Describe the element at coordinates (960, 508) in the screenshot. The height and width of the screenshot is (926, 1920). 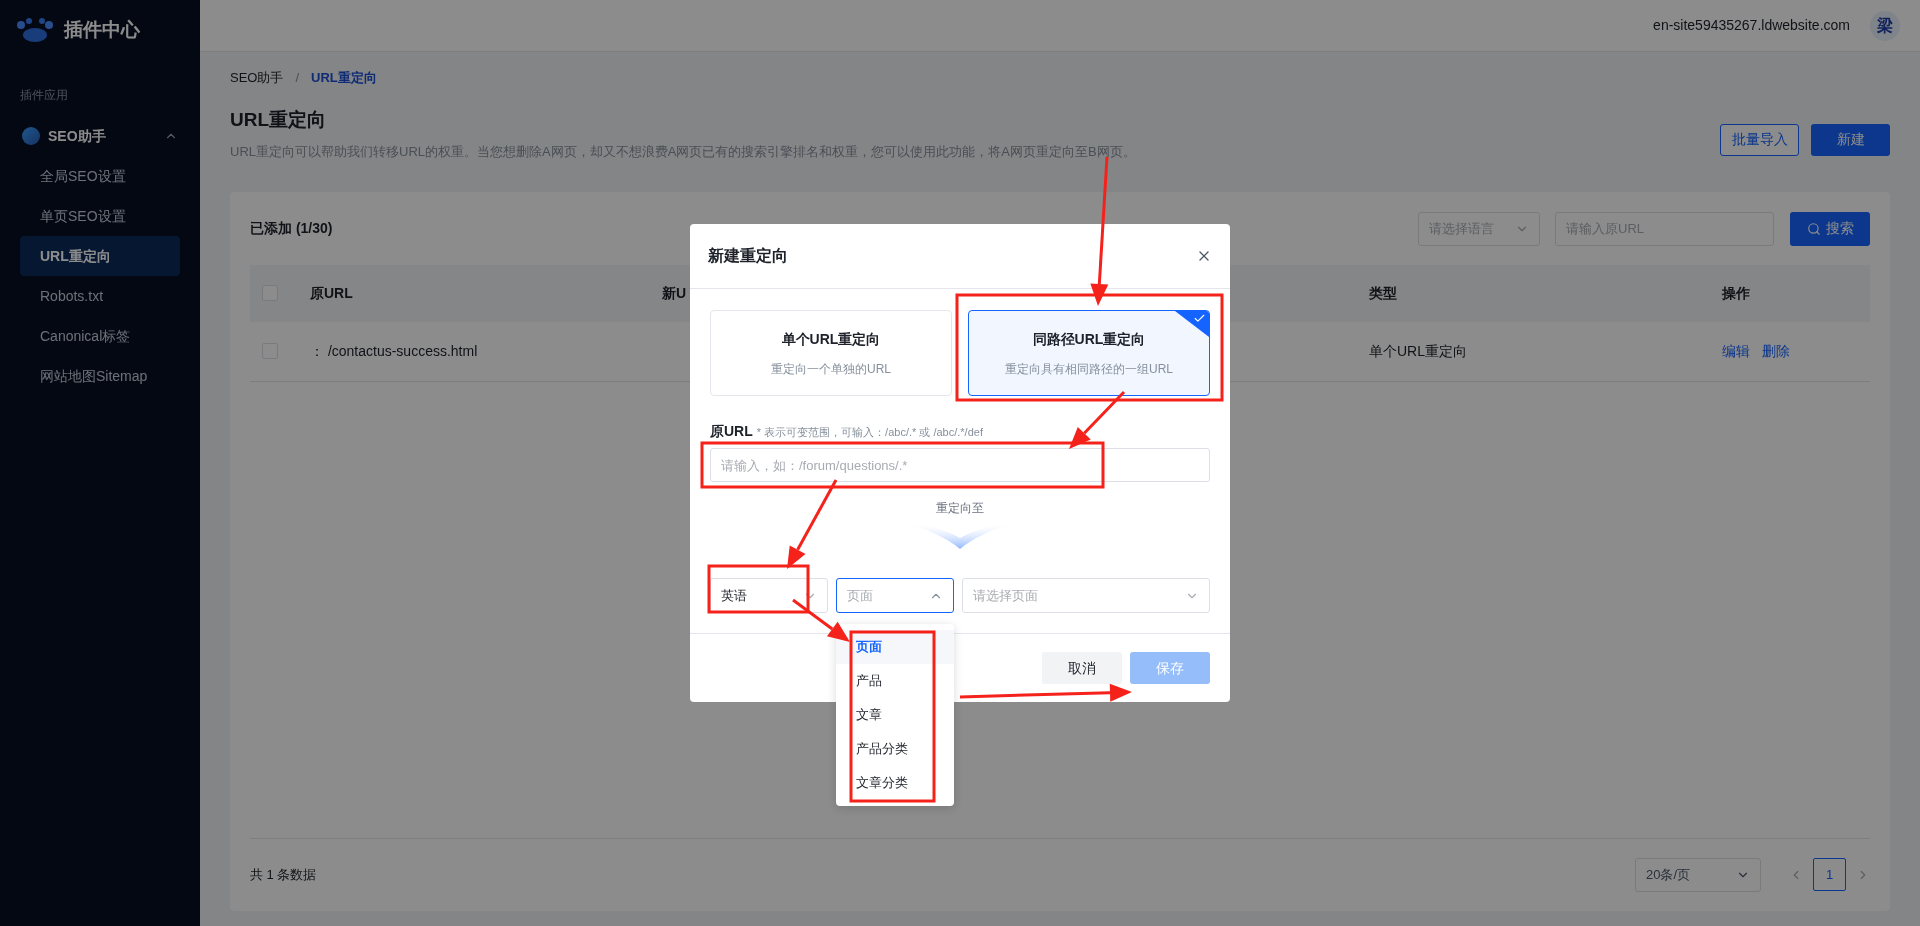
I see `redirect-to-label: 重定向至` at that location.